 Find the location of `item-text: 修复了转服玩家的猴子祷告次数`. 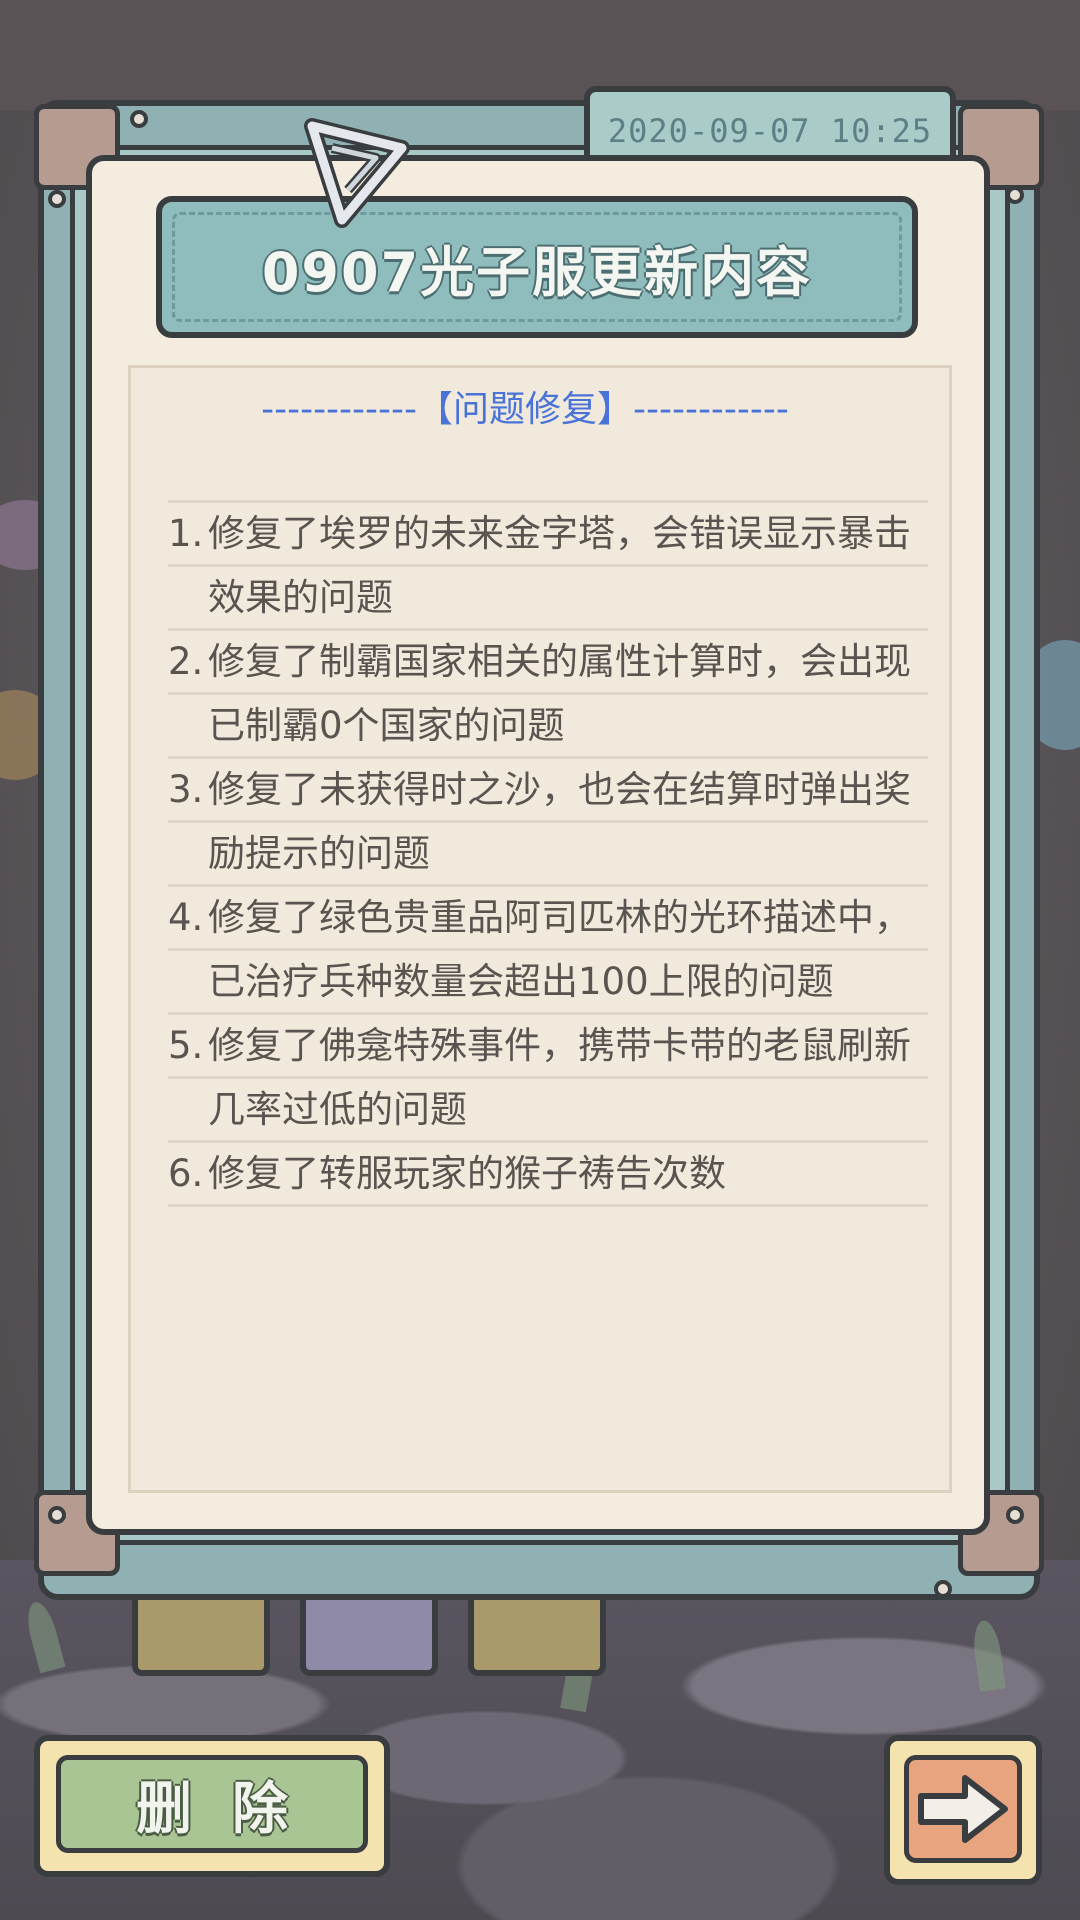

item-text: 修复了转服玩家的猴子祷告次数 is located at coordinates (548, 1175).